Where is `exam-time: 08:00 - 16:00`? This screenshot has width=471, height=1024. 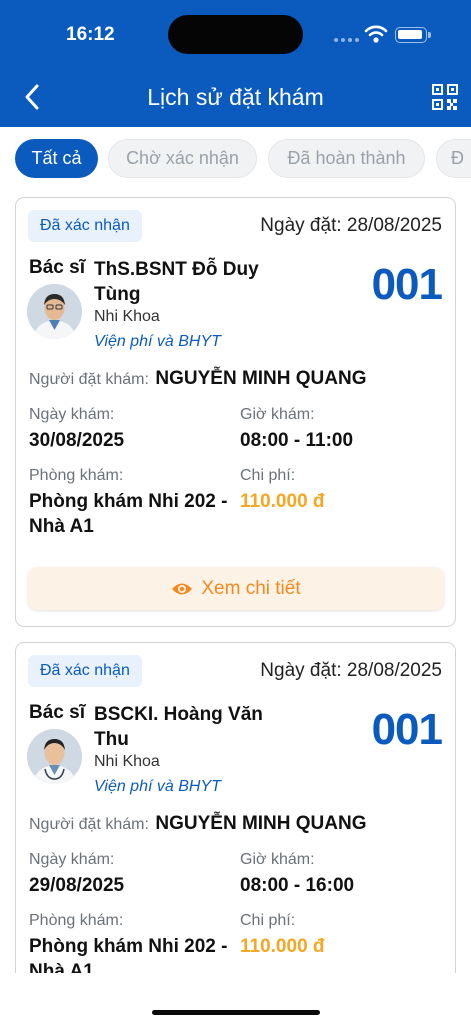 exam-time: 08:00 - 16:00 is located at coordinates (297, 885).